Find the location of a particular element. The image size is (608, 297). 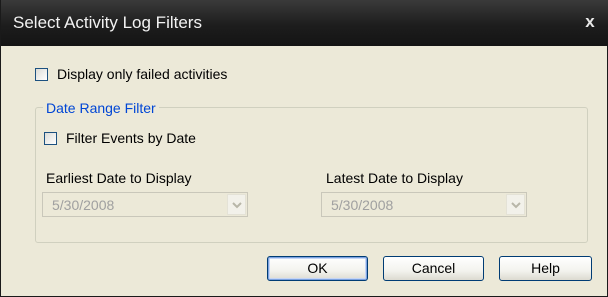

latest-date-label: Latest Date to Display is located at coordinates (394, 178).